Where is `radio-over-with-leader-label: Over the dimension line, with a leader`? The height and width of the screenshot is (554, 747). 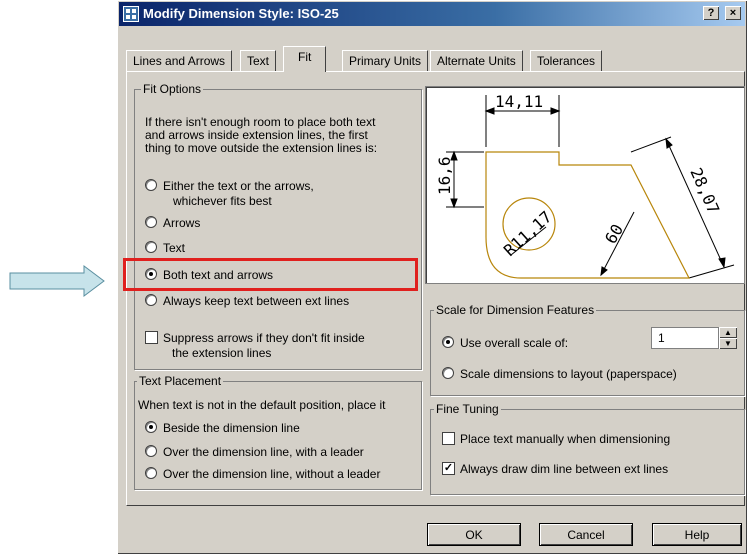 radio-over-with-leader-label: Over the dimension line, with a leader is located at coordinates (263, 452).